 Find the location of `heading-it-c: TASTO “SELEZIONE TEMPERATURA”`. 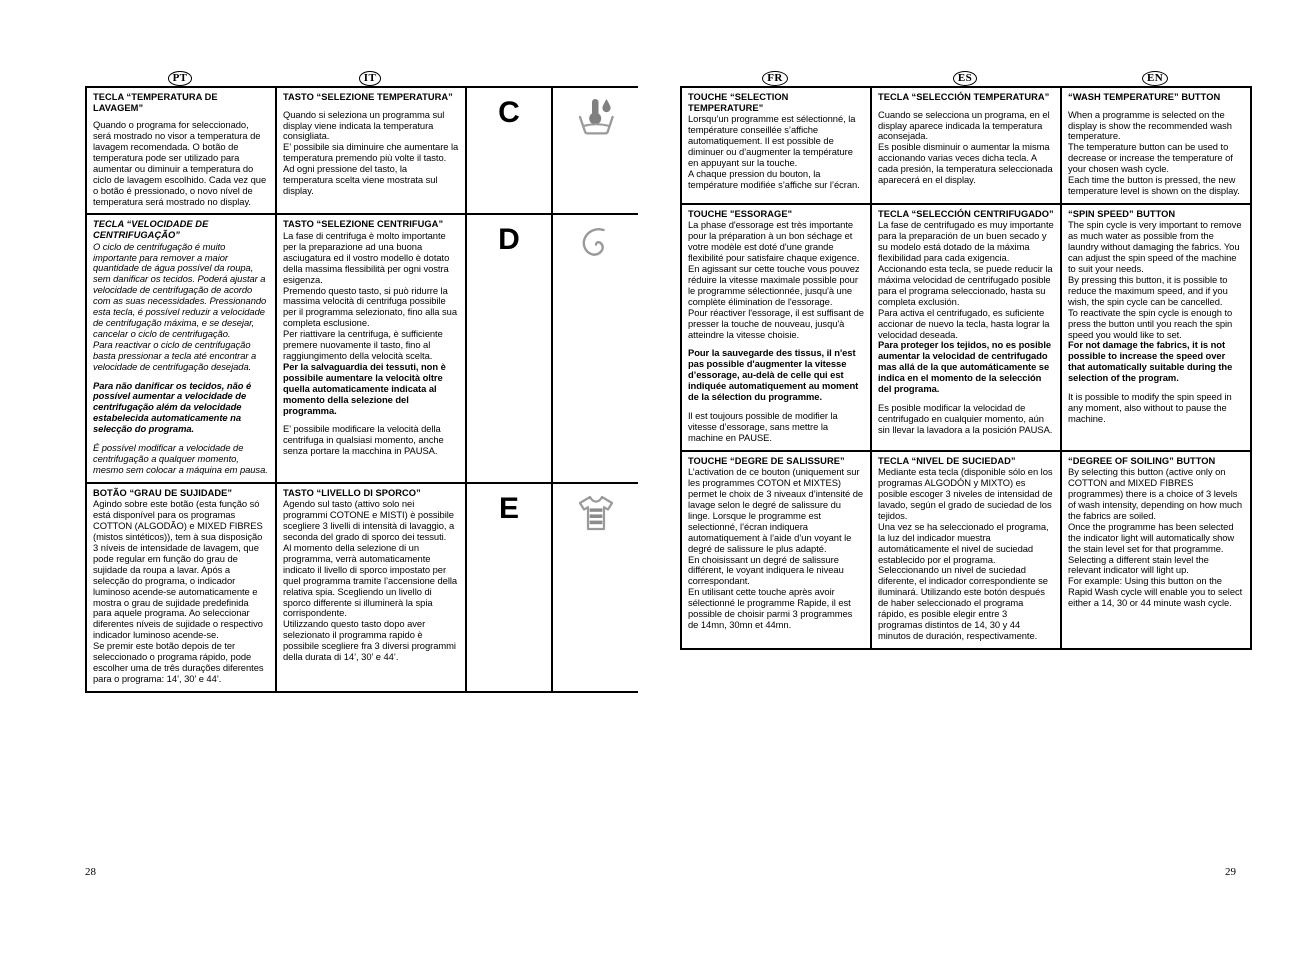

heading-it-c: TASTO “SELEZIONE TEMPERATURA” is located at coordinates (368, 97).